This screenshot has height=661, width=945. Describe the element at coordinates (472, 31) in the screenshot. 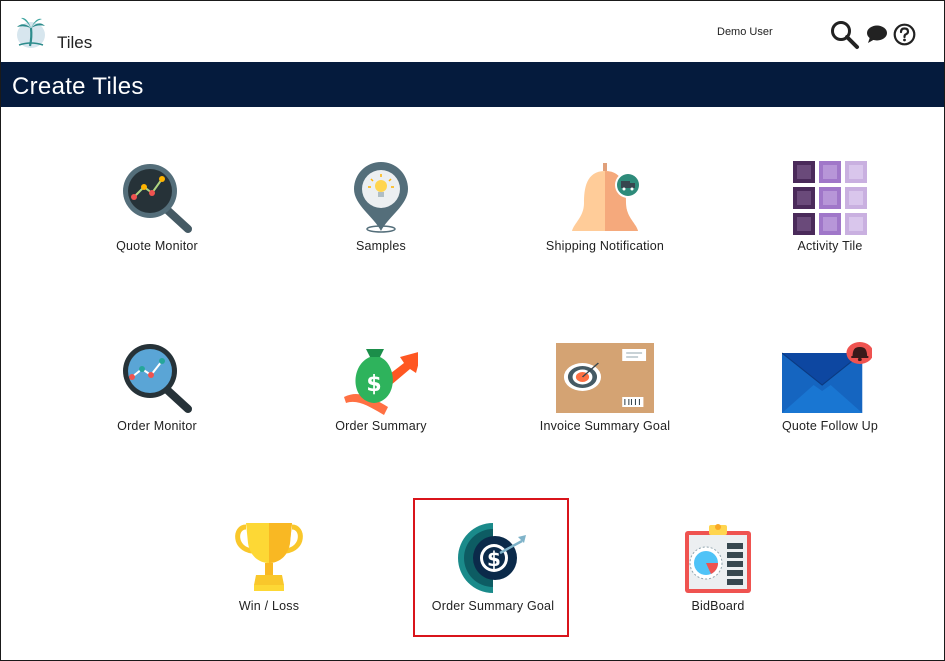

I see `top-bar: Tiles Demo User` at that location.